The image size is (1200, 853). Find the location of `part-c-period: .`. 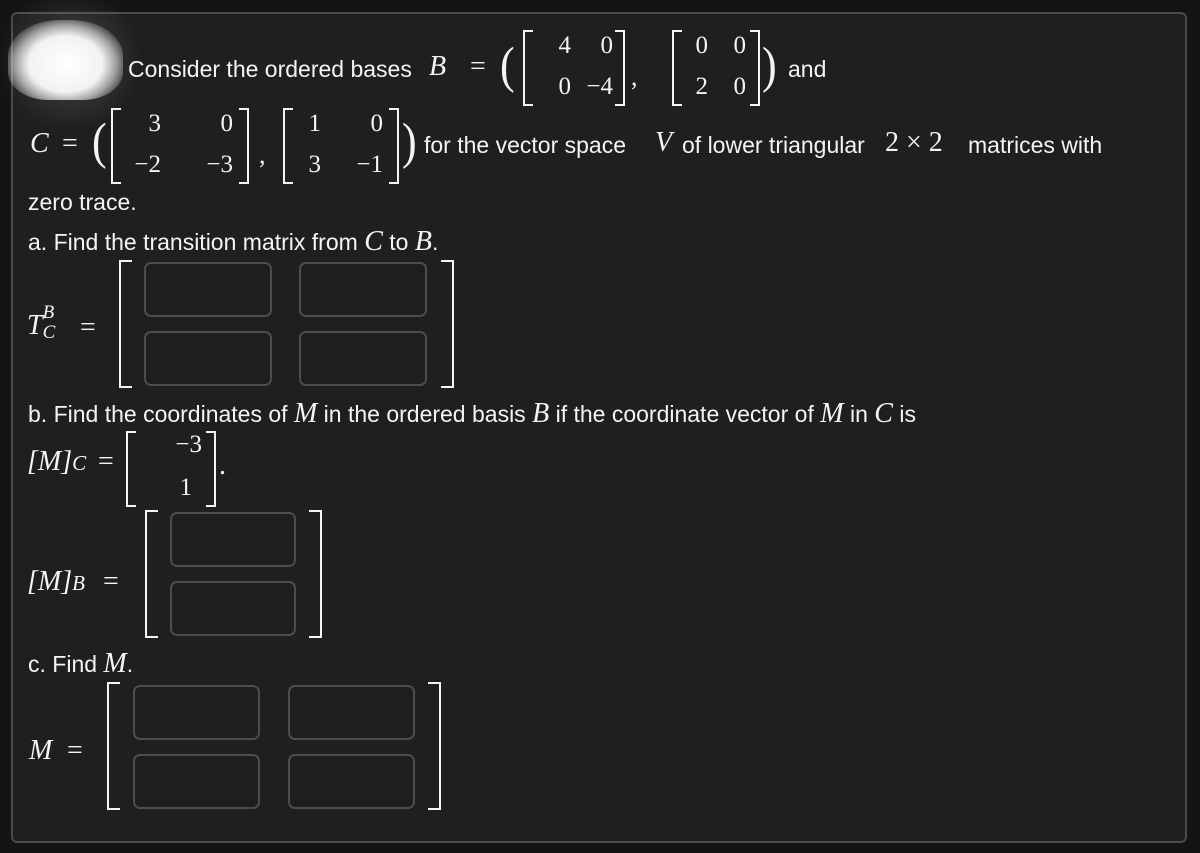

part-c-period: . is located at coordinates (130, 664).